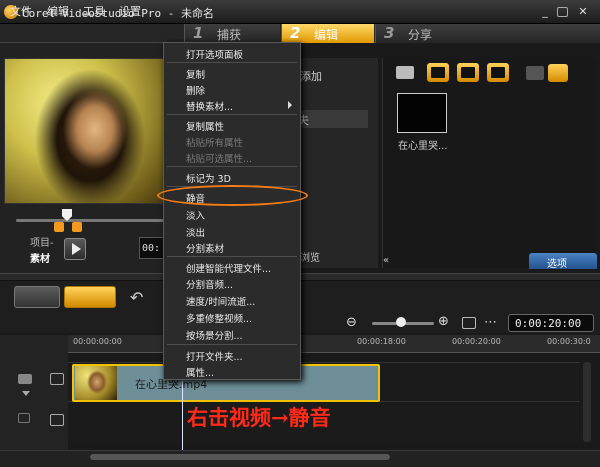 The image size is (600, 467). Describe the element at coordinates (215, 143) in the screenshot. I see `context-menu-item: 粘贴所有属性` at that location.